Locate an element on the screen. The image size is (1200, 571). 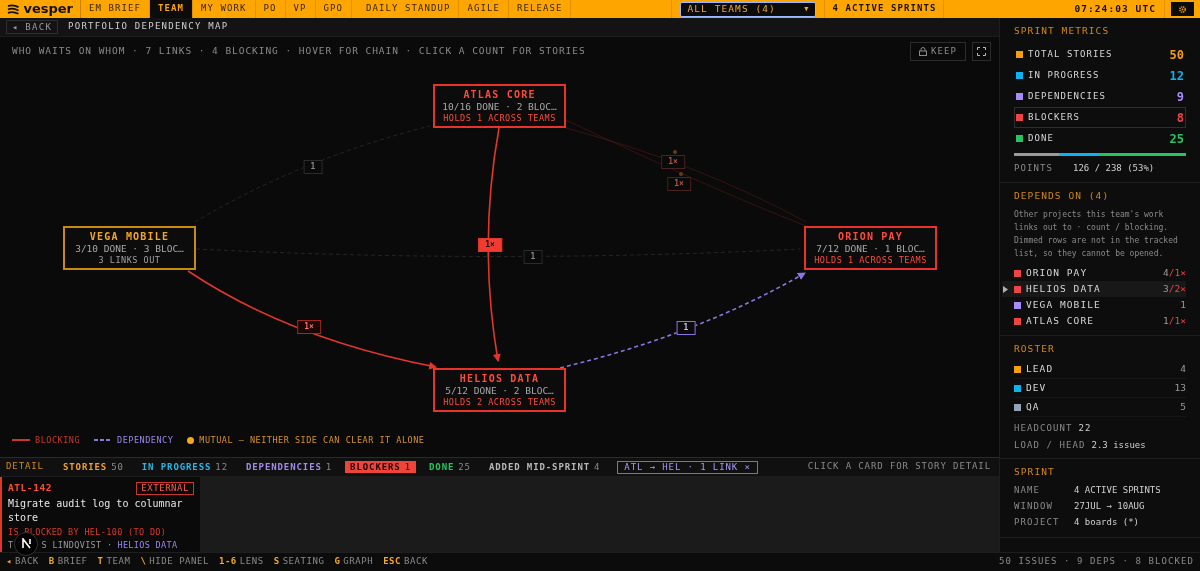
detail-tab: BLOCKERS 1 is located at coordinates (380, 467).